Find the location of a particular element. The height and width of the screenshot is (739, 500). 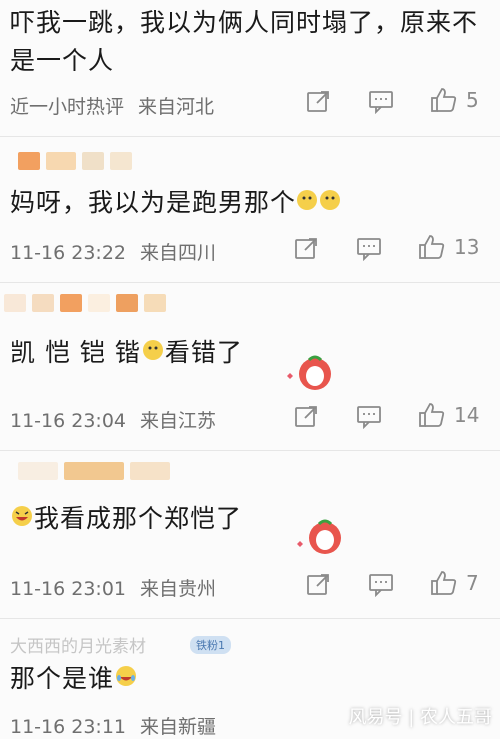

commenter-name: 大西西的月光素材 is located at coordinates (78, 647).